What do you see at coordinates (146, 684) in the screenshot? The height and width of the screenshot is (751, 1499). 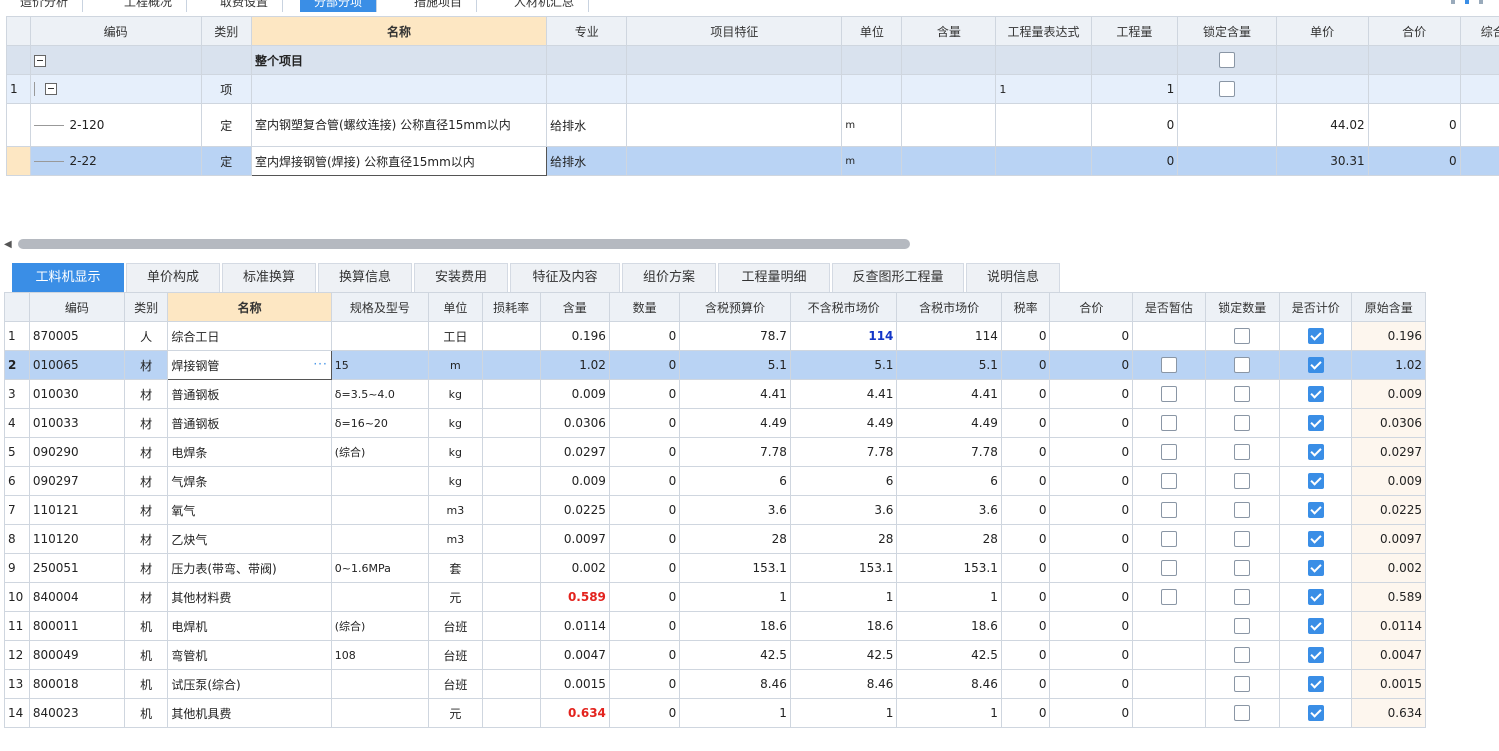 I see `type-cell: 机` at bounding box center [146, 684].